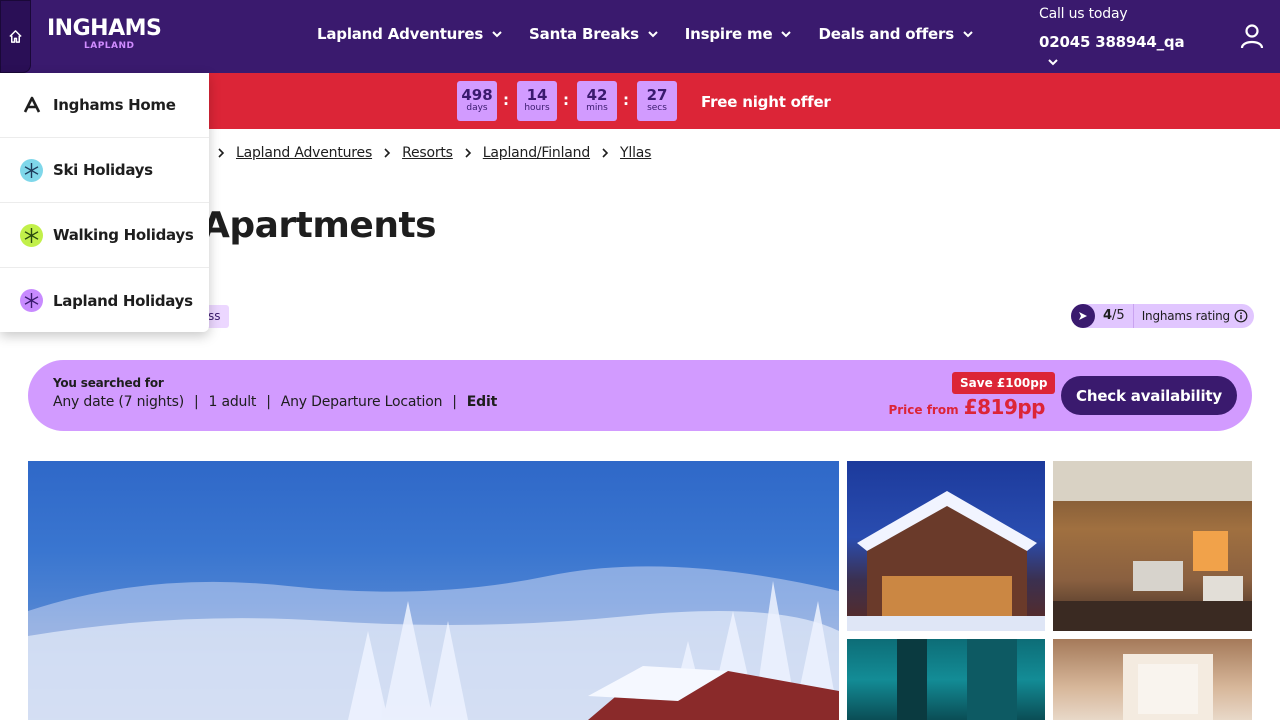 This screenshot has height=720, width=1280. Describe the element at coordinates (108, 383) in the screenshot. I see `search-heading: You searched for` at that location.